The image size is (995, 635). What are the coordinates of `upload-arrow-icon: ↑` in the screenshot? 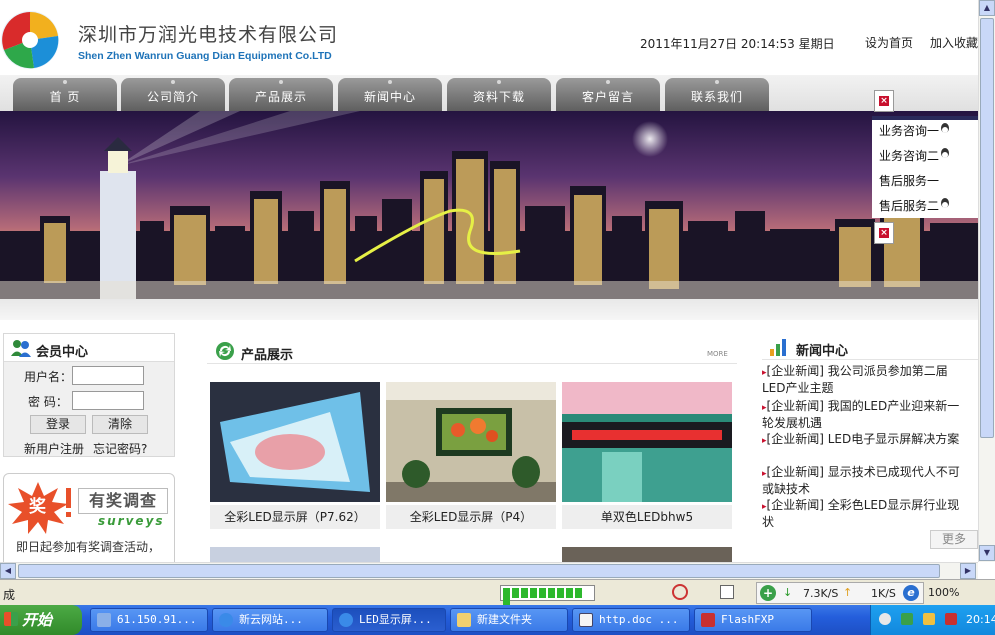 It's located at (848, 592).